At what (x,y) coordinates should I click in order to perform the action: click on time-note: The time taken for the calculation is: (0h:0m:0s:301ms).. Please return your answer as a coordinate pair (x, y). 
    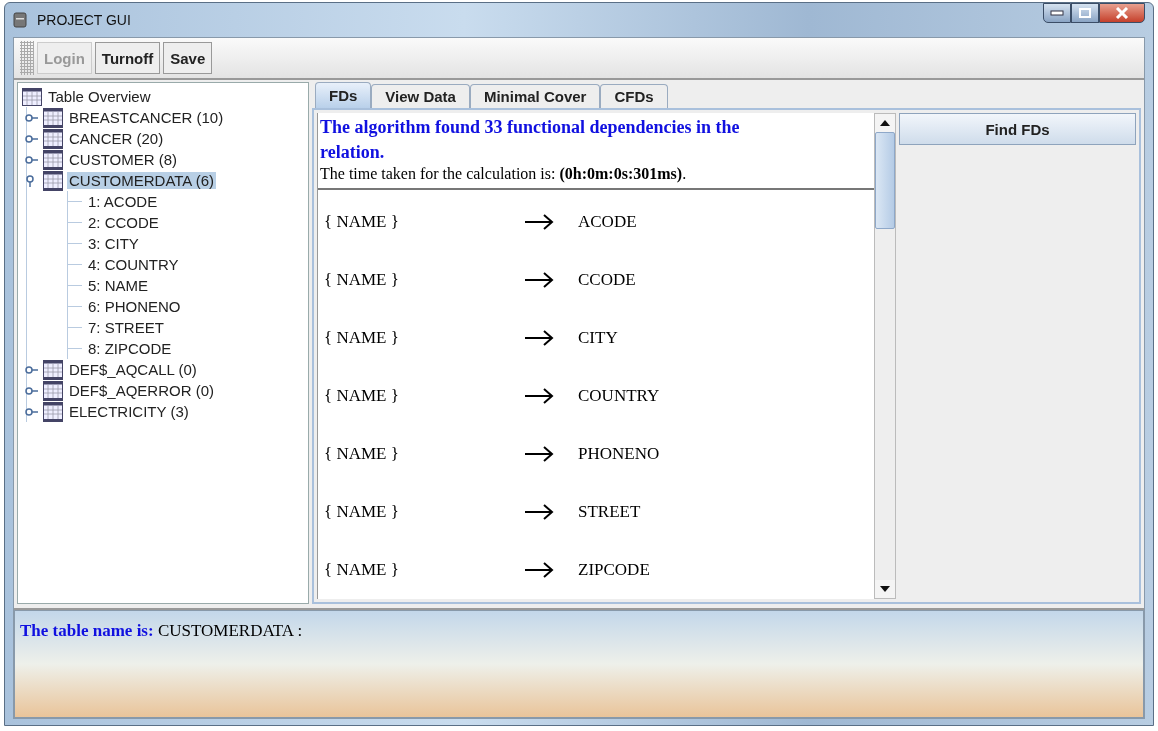
    Looking at the image, I should click on (504, 174).